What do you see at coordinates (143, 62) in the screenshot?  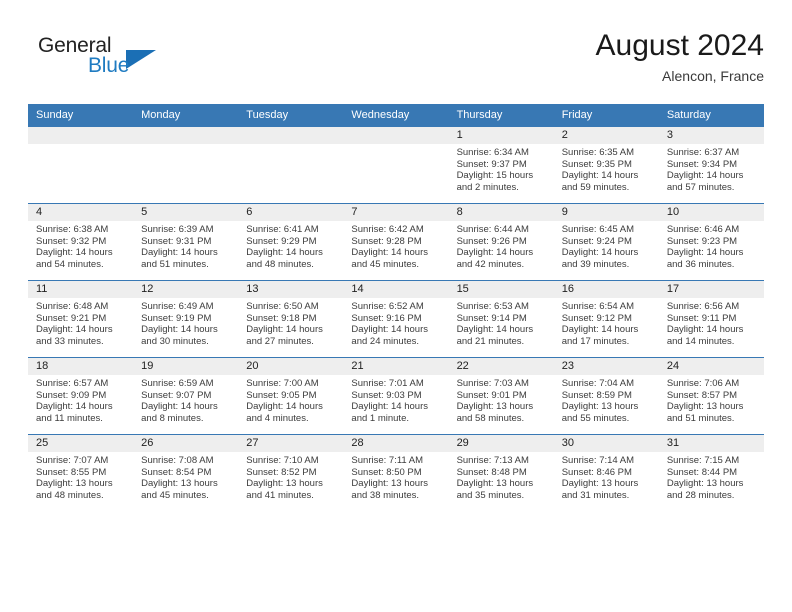 I see `brand-logo: General Blue` at bounding box center [143, 62].